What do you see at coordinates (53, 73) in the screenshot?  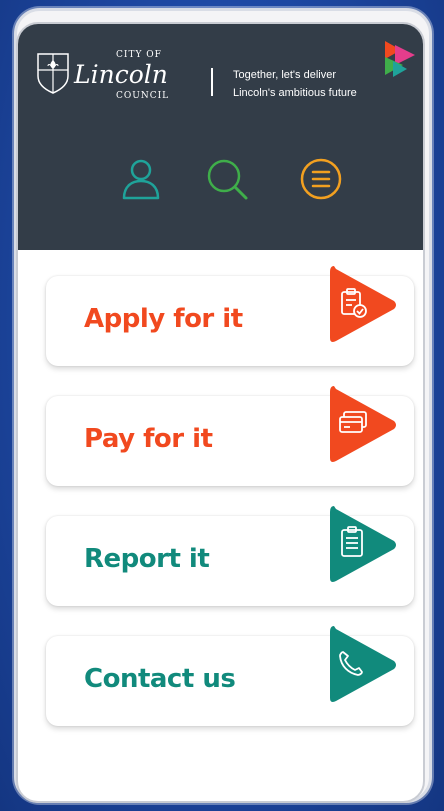 I see `city-crest-icon` at bounding box center [53, 73].